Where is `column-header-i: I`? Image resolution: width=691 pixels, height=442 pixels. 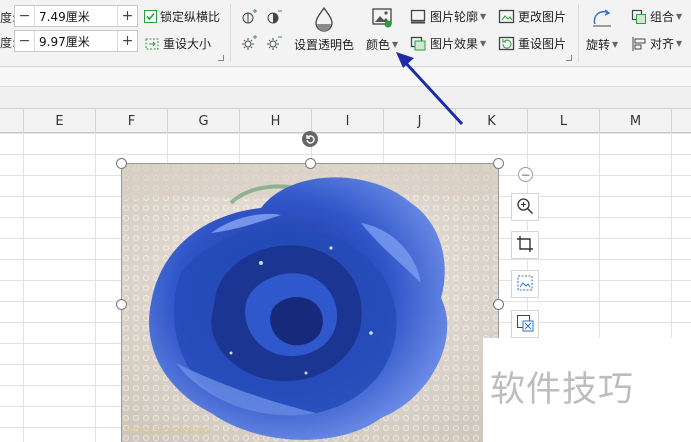 column-header-i: I is located at coordinates (348, 121).